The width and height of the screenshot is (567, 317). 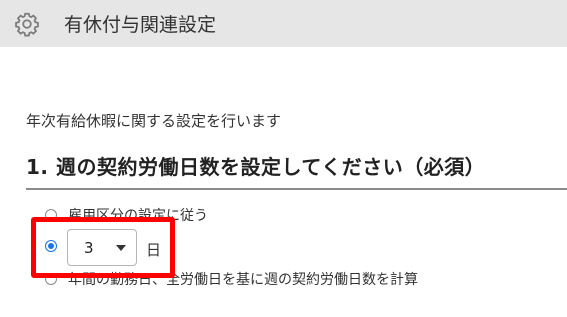 I want to click on gear-icon, so click(x=27, y=24).